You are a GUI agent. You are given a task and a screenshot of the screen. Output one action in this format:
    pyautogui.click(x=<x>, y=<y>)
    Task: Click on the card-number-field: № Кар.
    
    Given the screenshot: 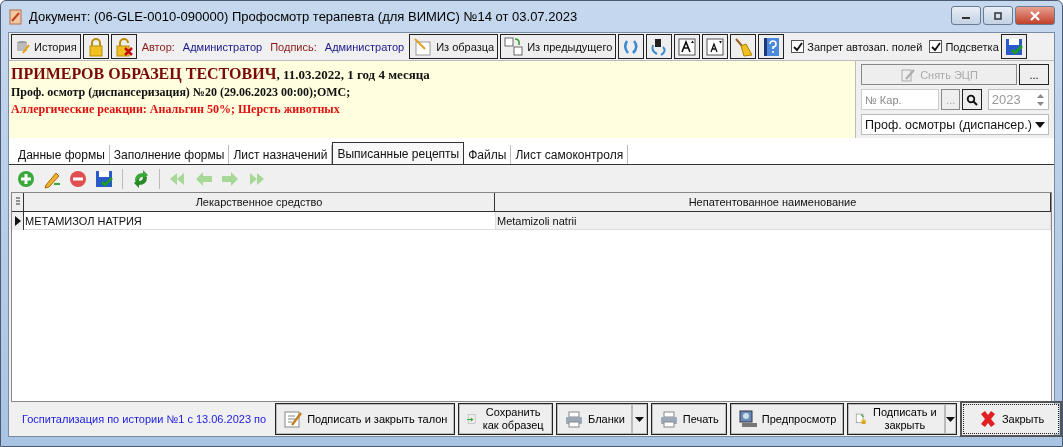 What is the action you would take?
    pyautogui.click(x=900, y=99)
    